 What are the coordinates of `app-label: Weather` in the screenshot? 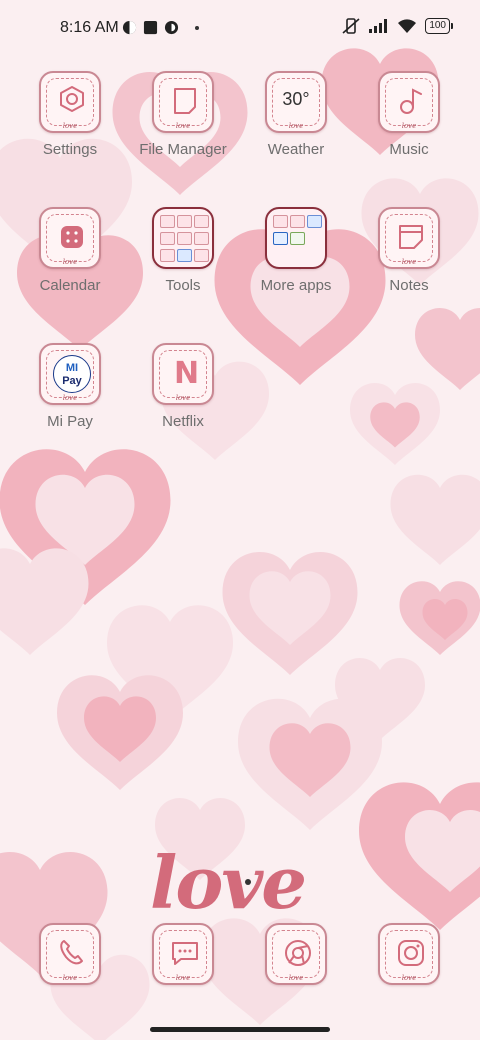 It's located at (296, 149).